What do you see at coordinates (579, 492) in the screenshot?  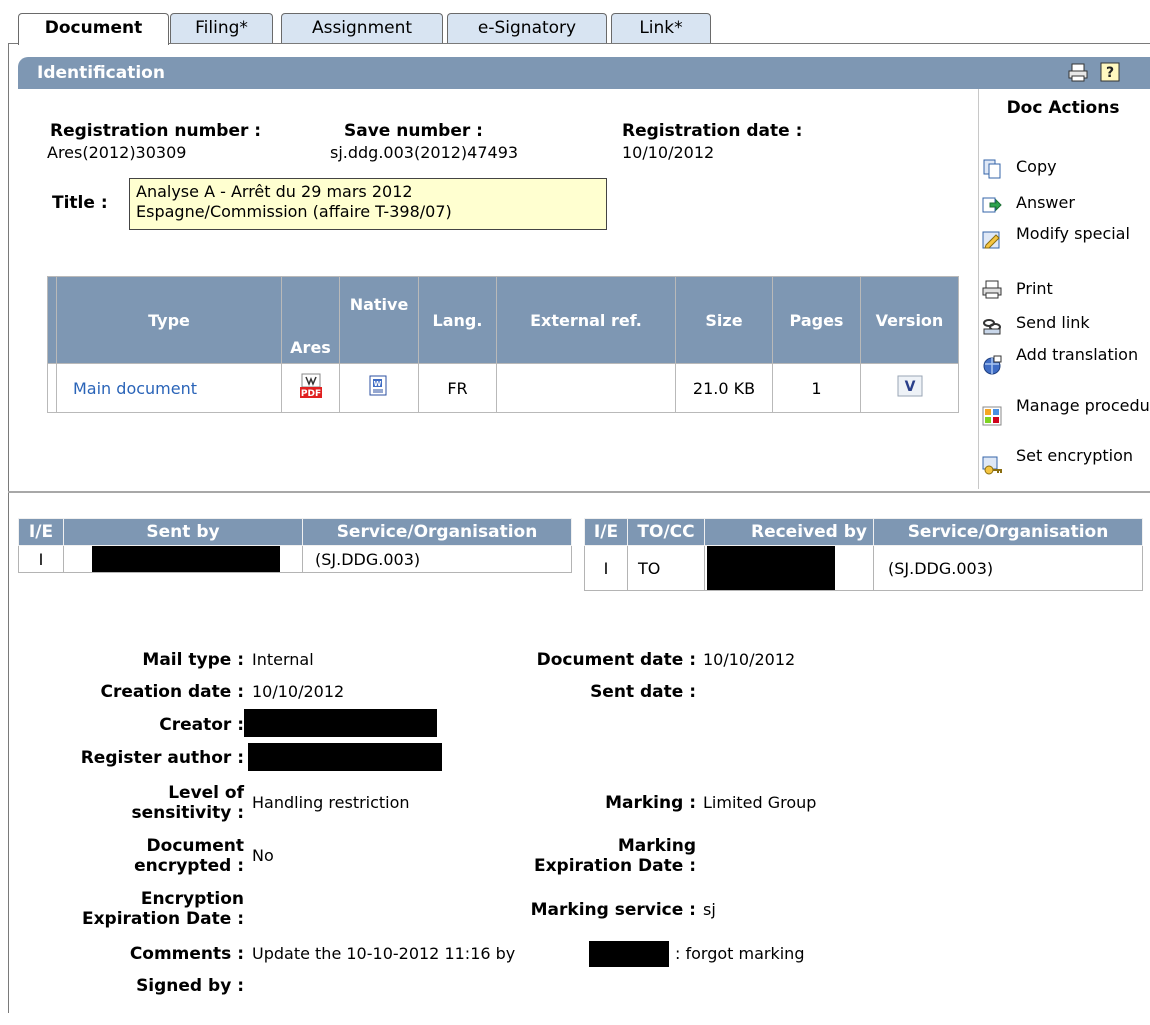 I see `section-separator` at bounding box center [579, 492].